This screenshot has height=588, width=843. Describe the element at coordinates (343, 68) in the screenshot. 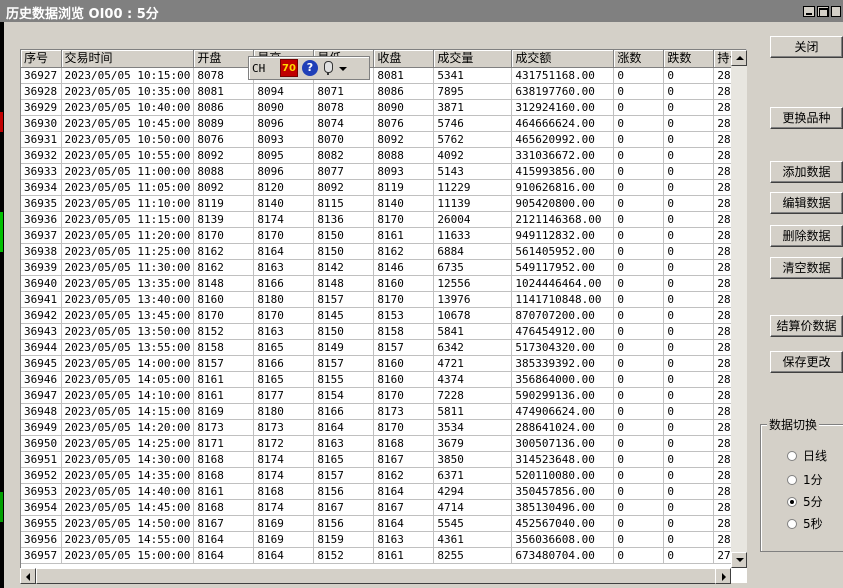

I see `chevron-down-icon` at that location.